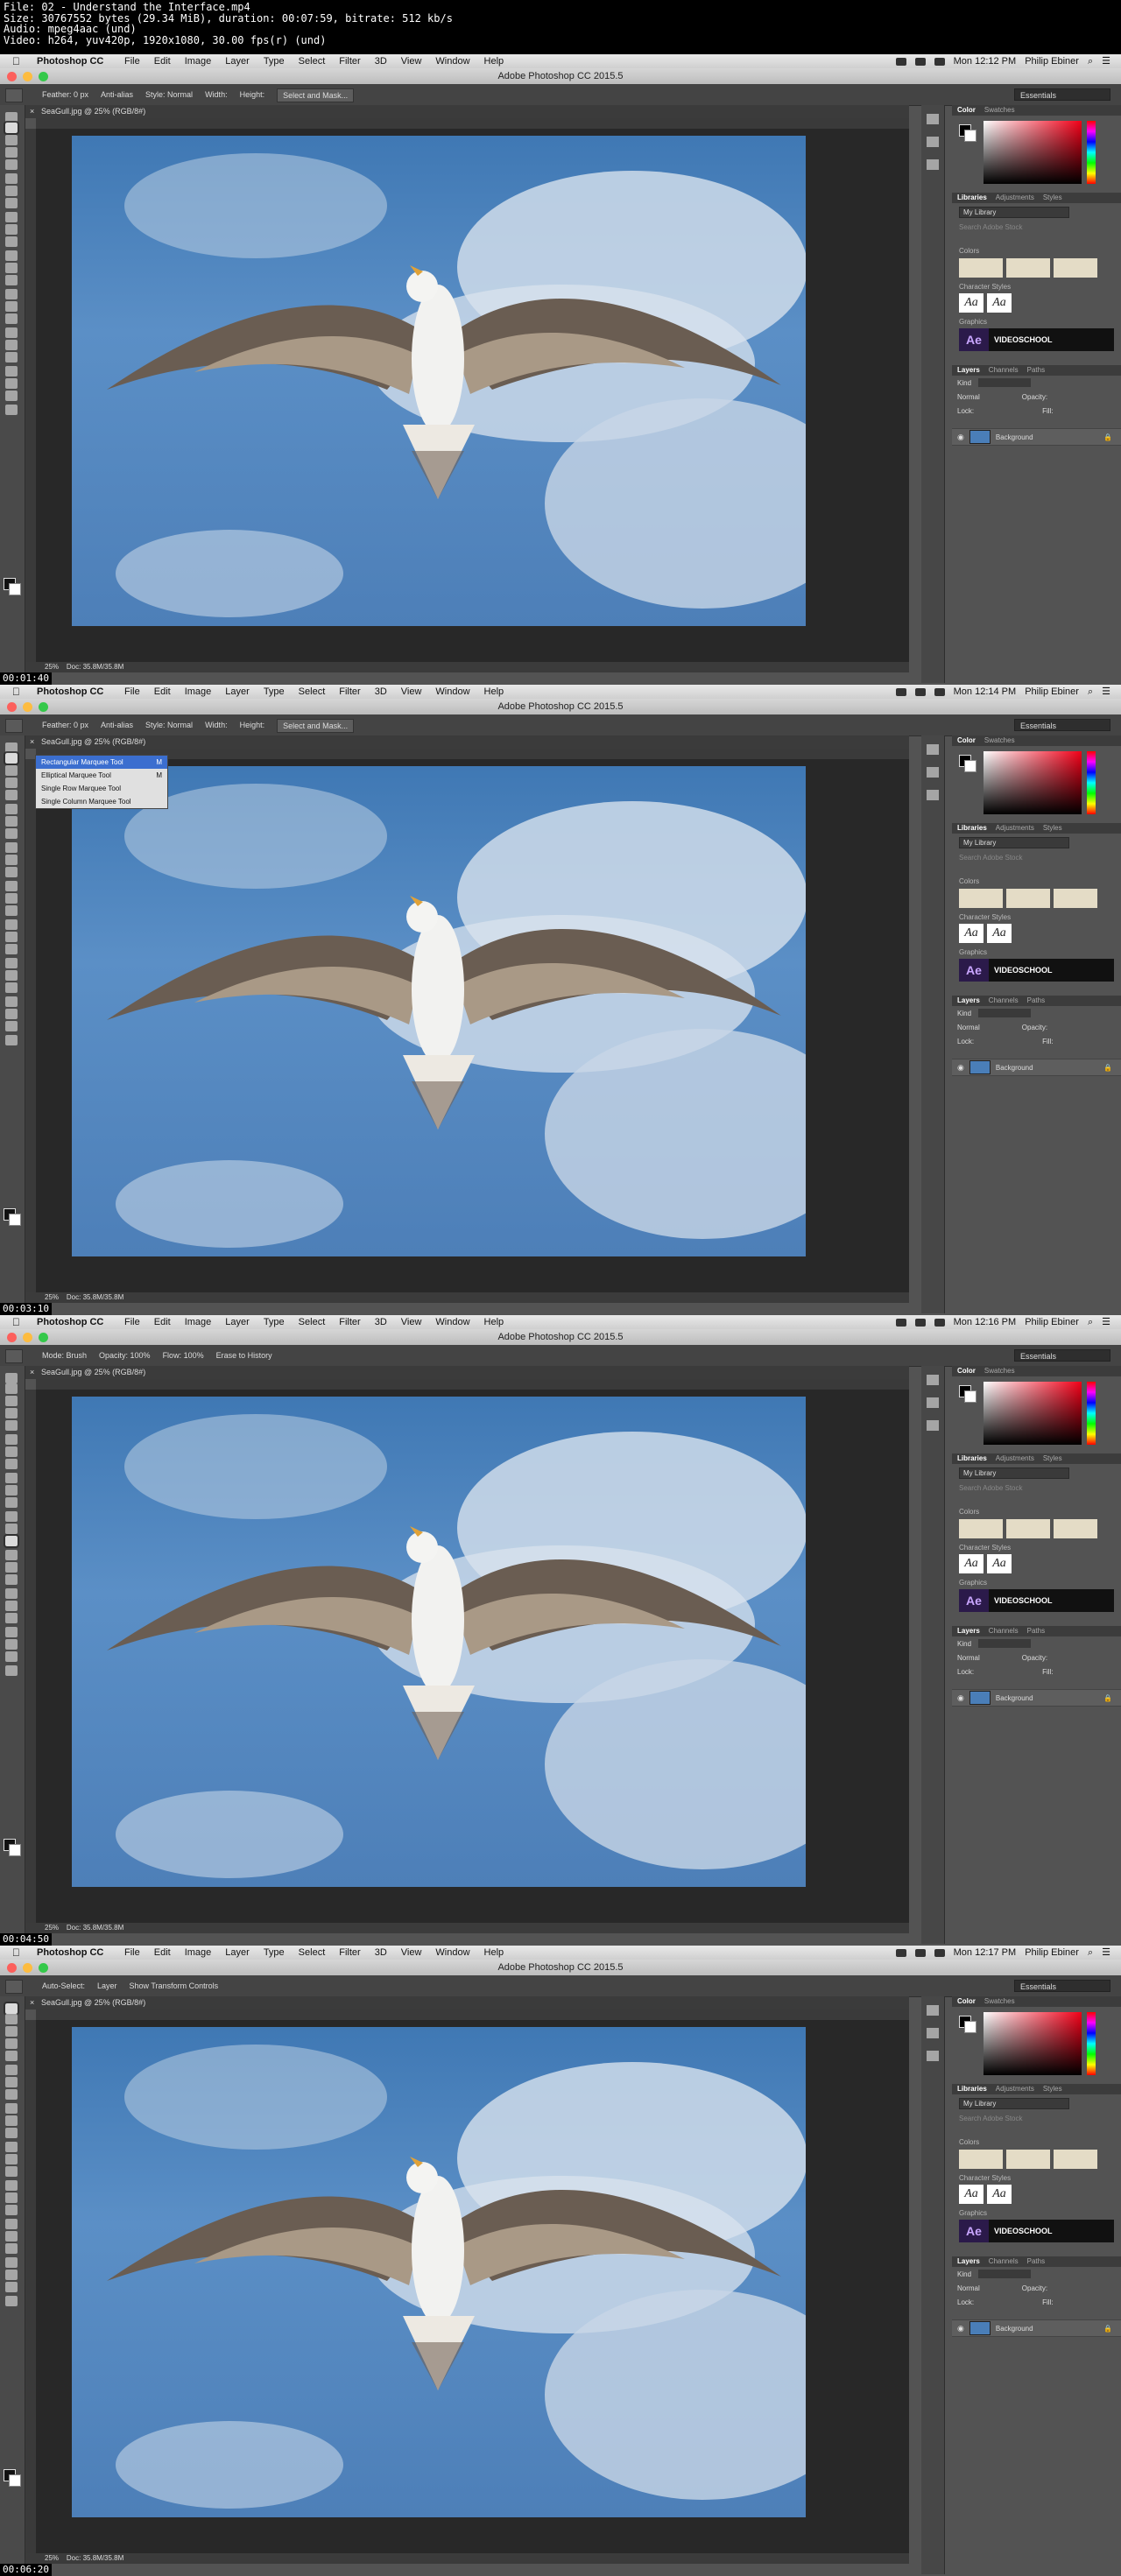 The height and width of the screenshot is (2576, 1121). What do you see at coordinates (1036, 858) in the screenshot?
I see `stock-search-input: Search Adobe Stock` at bounding box center [1036, 858].